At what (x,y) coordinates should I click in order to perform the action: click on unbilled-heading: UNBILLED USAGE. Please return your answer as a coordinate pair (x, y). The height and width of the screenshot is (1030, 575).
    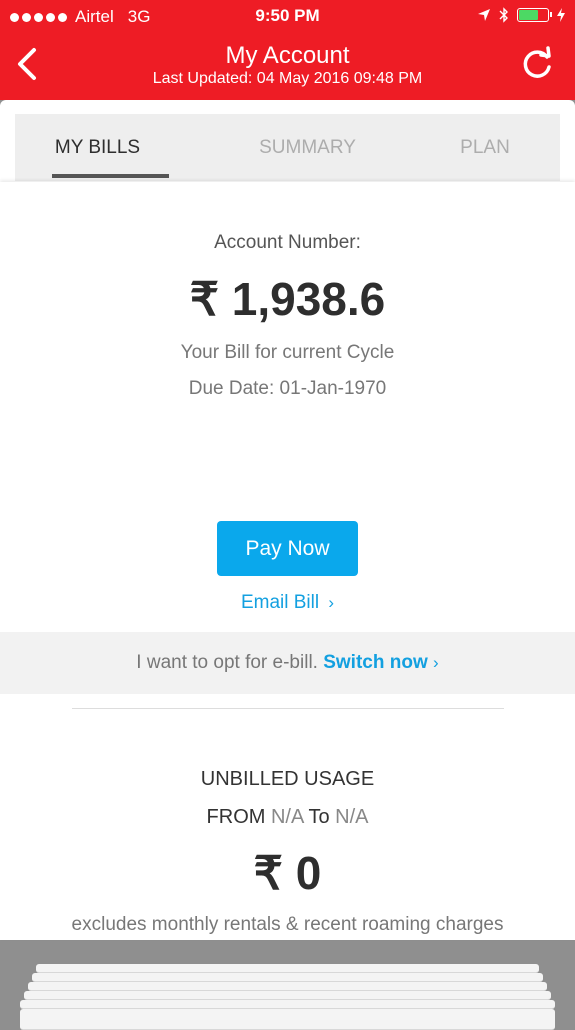
    Looking at the image, I should click on (287, 779).